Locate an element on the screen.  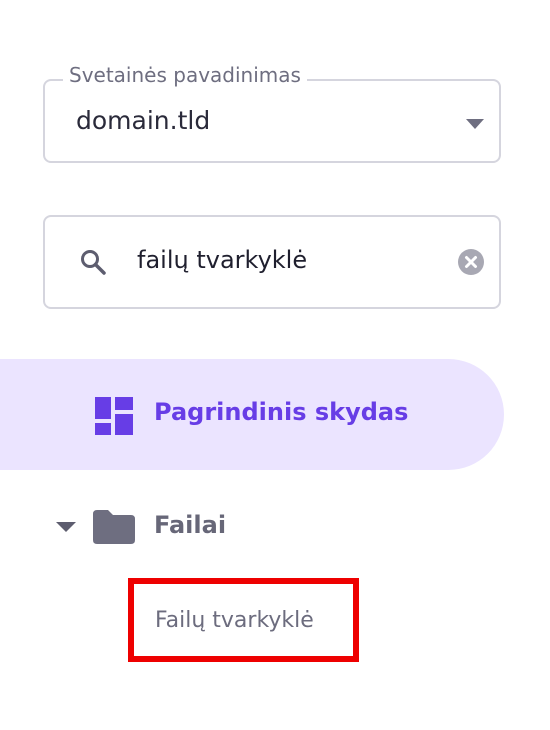
nav-item-file-manager-label: Failų tvarkyklė is located at coordinates (234, 620).